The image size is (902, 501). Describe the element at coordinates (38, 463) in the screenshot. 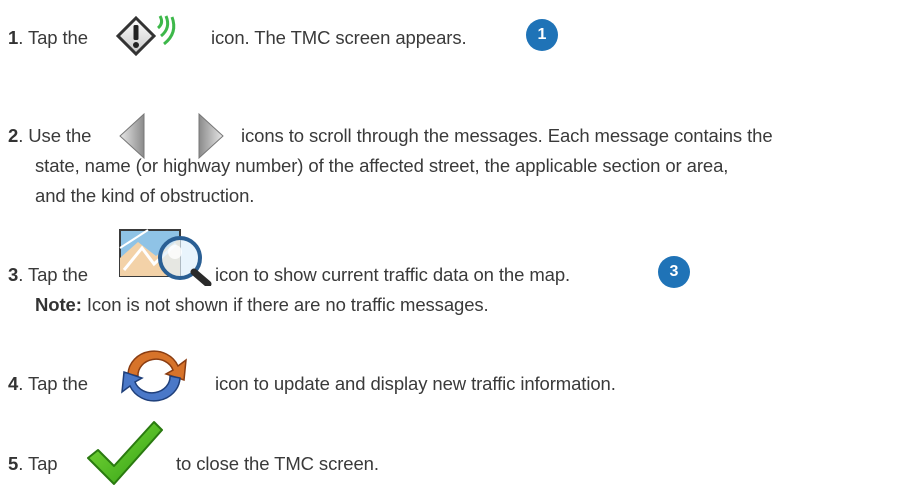

I see `step-text-before: . Tap` at that location.